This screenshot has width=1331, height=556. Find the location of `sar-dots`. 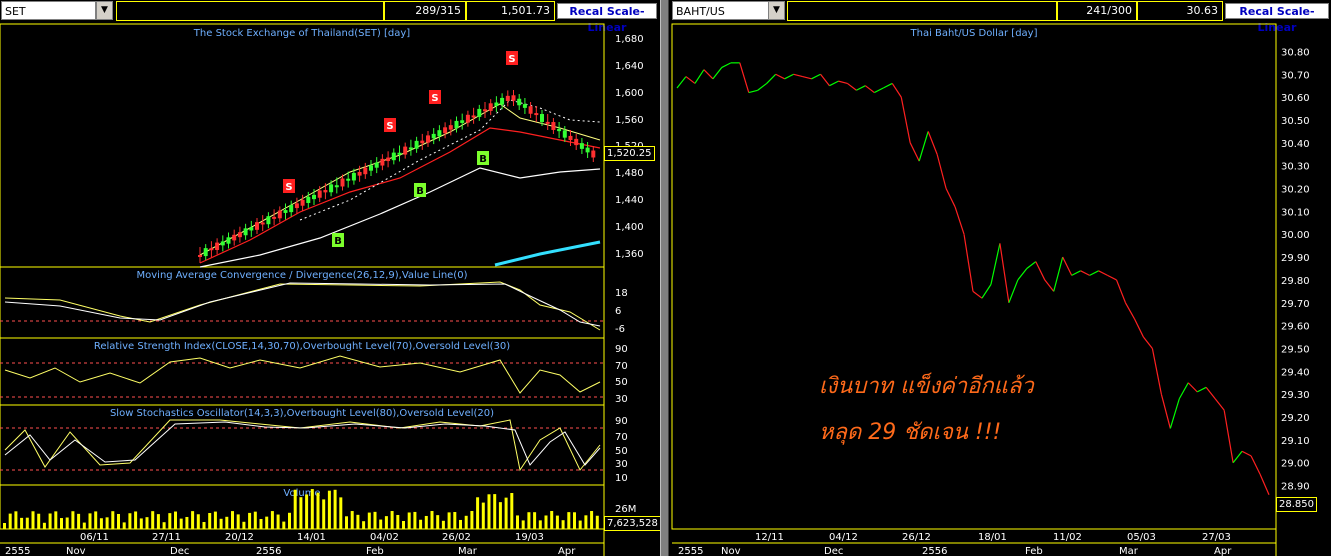

sar-dots is located at coordinates (450, 160).